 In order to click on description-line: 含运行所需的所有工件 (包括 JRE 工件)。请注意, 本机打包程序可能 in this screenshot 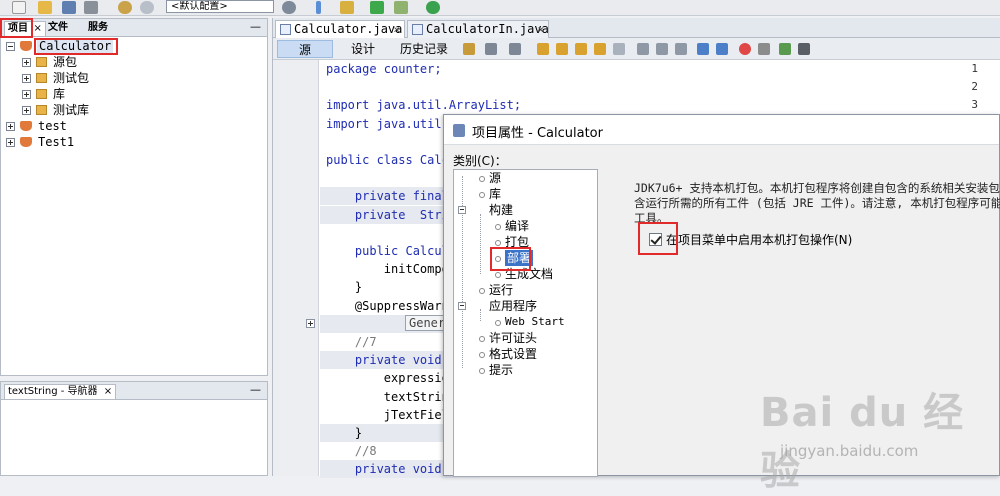, I will do `click(817, 203)`.